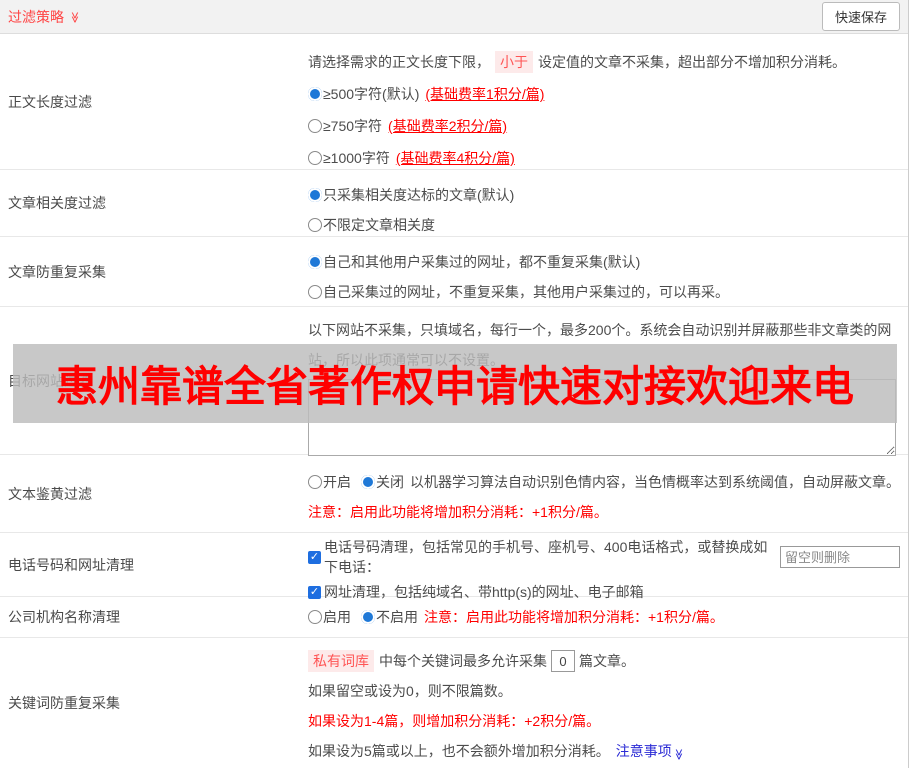 The height and width of the screenshot is (768, 912). What do you see at coordinates (459, 751) in the screenshot?
I see `keyword-dedup-line4: 如果设为5篇或以上，也不会额外增加积分消耗。` at bounding box center [459, 751].